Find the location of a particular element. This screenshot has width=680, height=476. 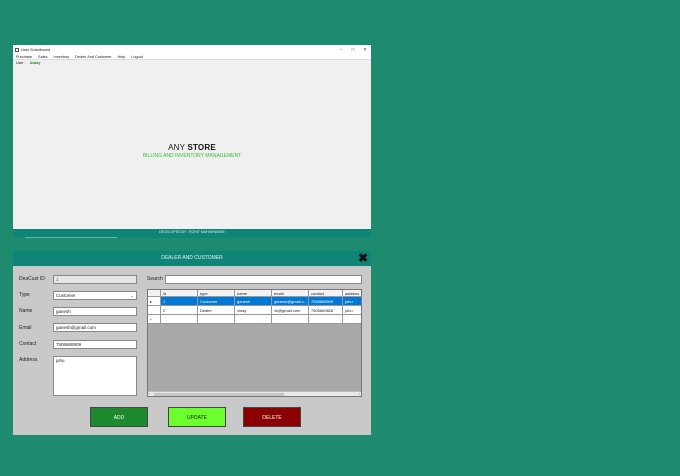

footer-credit: DEVELOPED BY : ROHIT MAHISHWARE is located at coordinates (192, 232).